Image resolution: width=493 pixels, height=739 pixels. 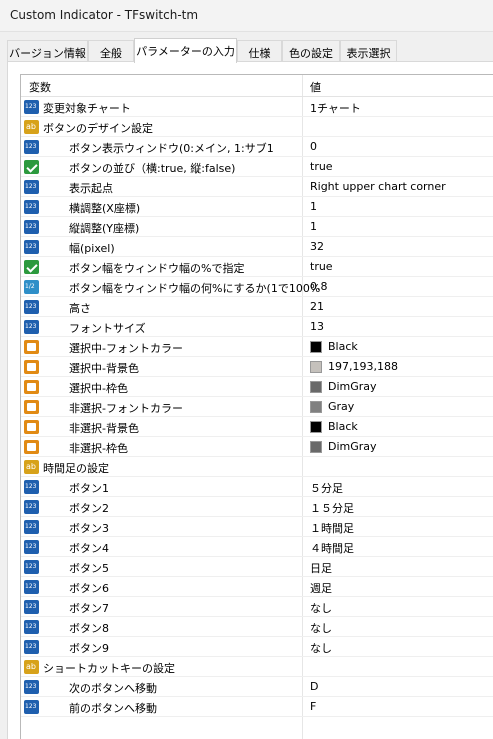 What do you see at coordinates (98, 128) in the screenshot?
I see `group-name: ボタンのデザイン設定` at bounding box center [98, 128].